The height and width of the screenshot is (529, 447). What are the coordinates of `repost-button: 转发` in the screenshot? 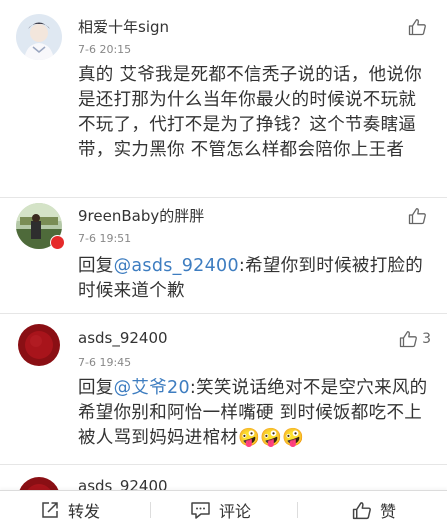 It's located at (70, 510).